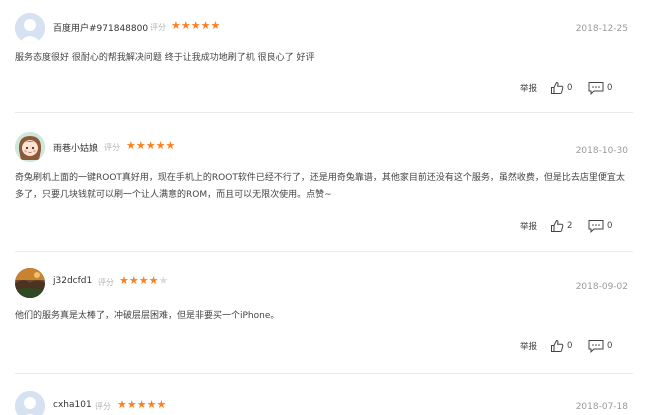 This screenshot has width=650, height=415. I want to click on like-button: 2, so click(561, 226).